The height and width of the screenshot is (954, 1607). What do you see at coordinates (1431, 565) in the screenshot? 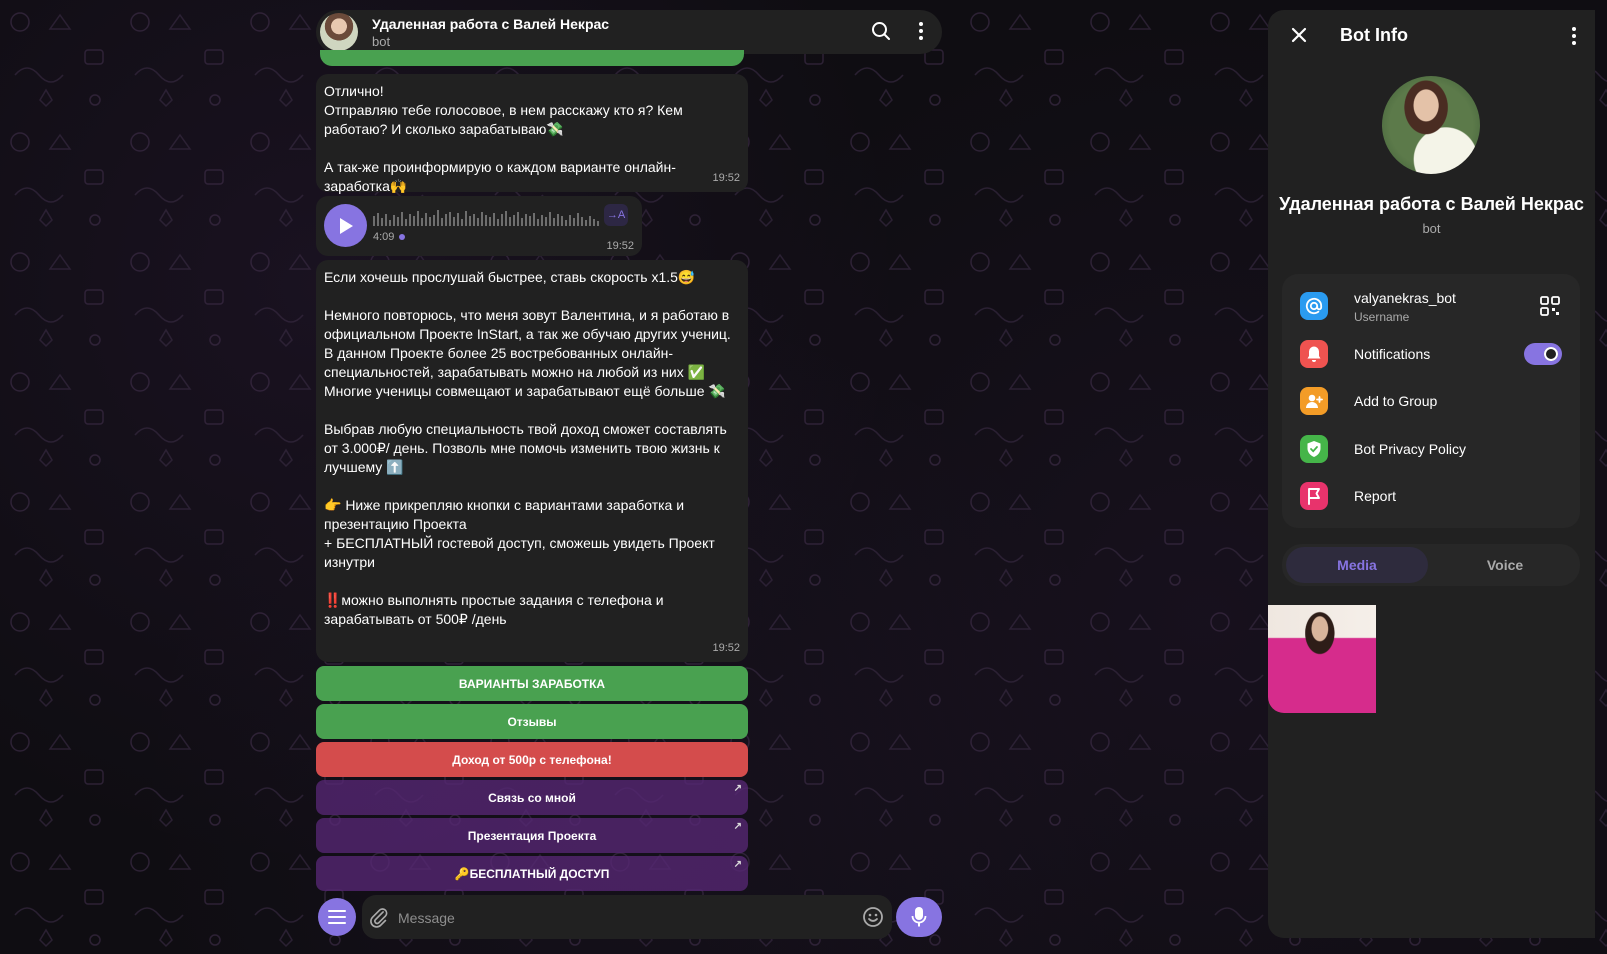
I see `media-tabs: Media Voice` at bounding box center [1431, 565].